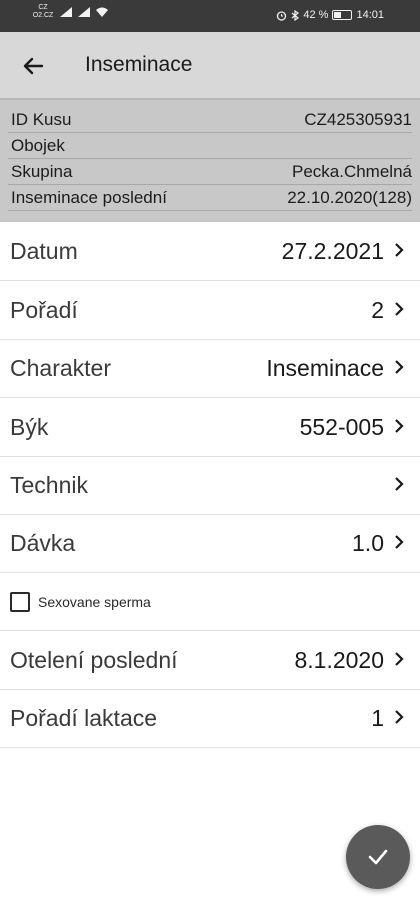 Image resolution: width=420 pixels, height=900 pixels. I want to click on bluetooth-icon, so click(296, 15).